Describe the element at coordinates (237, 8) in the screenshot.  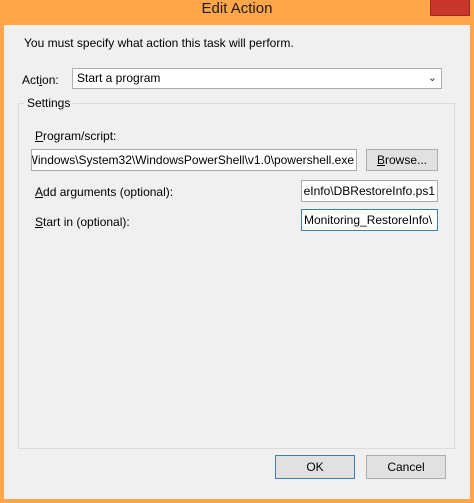
I see `window-title: Edit Action` at that location.